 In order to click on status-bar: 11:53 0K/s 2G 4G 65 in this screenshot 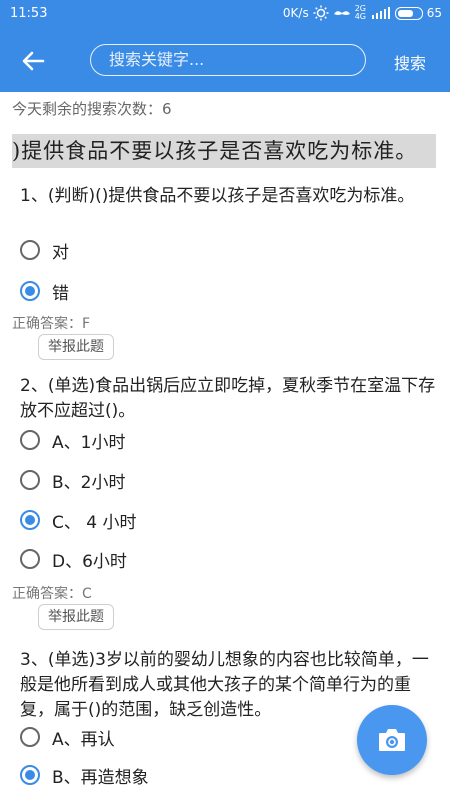, I will do `click(225, 15)`.